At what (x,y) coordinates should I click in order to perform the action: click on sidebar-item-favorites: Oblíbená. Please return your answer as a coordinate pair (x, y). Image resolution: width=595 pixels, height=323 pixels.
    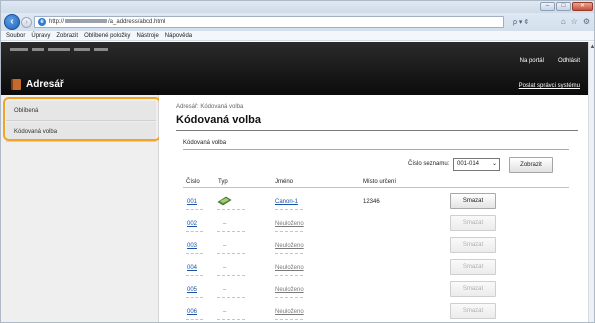
    Looking at the image, I should click on (81, 111).